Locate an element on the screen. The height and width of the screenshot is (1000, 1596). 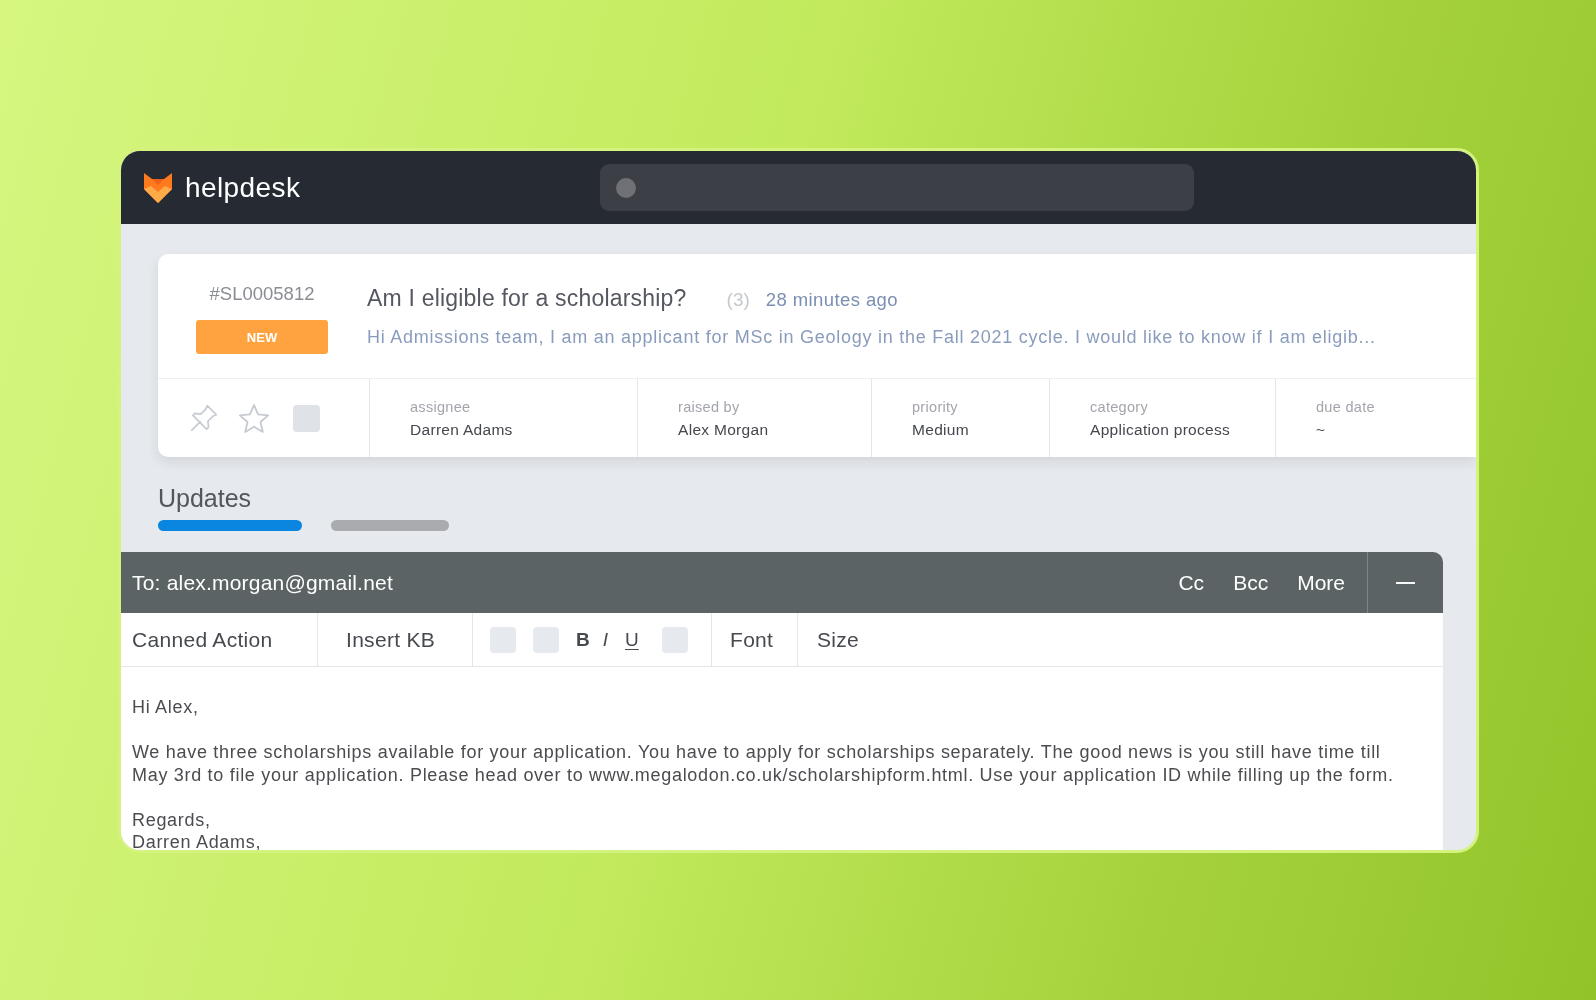
field-label: due date is located at coordinates (1345, 407).